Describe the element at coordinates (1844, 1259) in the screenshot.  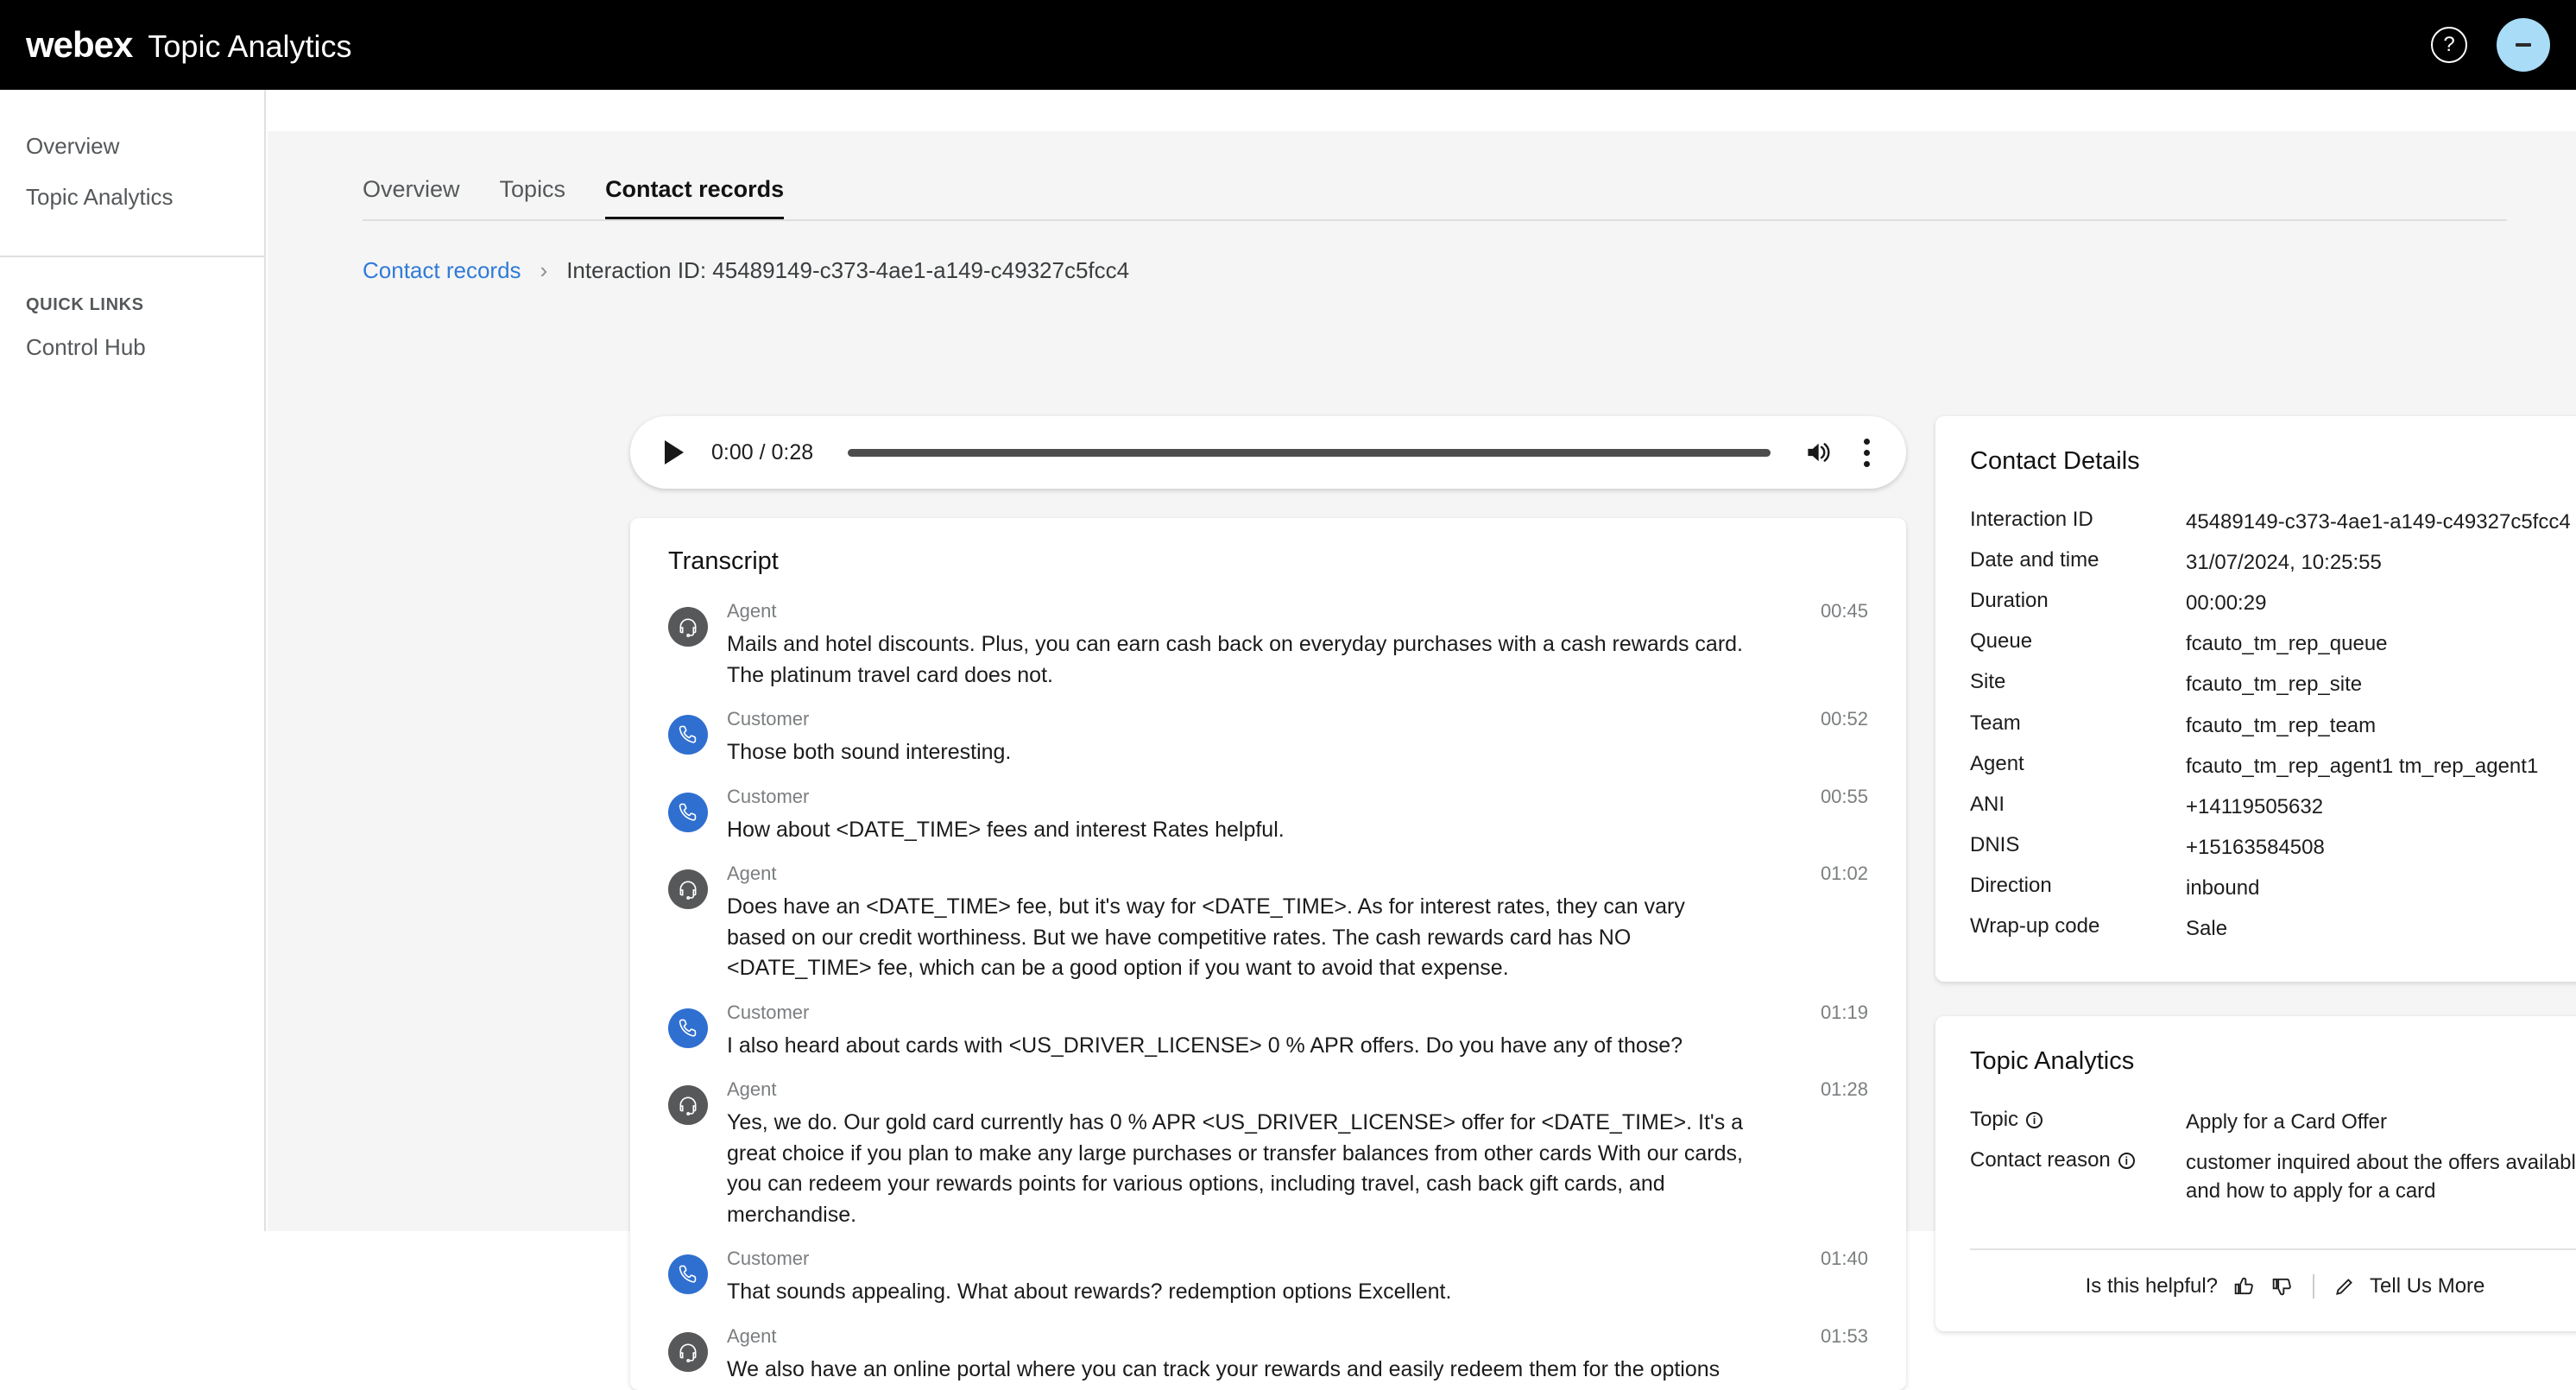
I see `transcript-timestamp: 01:40` at that location.